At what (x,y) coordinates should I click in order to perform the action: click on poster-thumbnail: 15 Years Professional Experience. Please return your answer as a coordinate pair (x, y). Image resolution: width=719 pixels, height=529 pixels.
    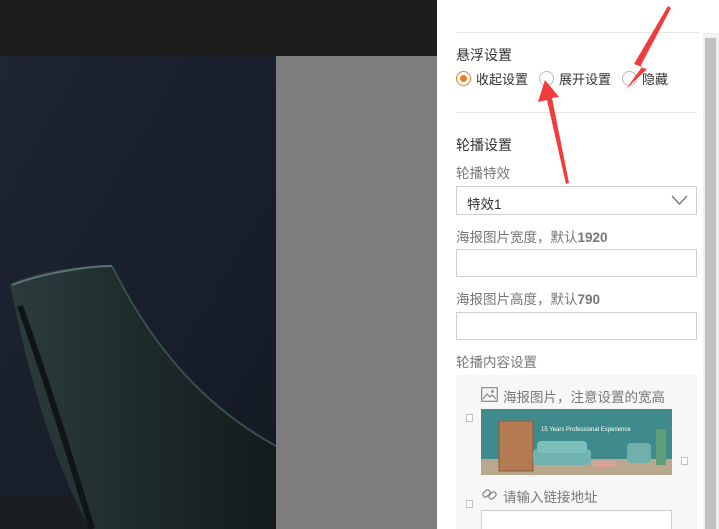
    Looking at the image, I should click on (576, 442).